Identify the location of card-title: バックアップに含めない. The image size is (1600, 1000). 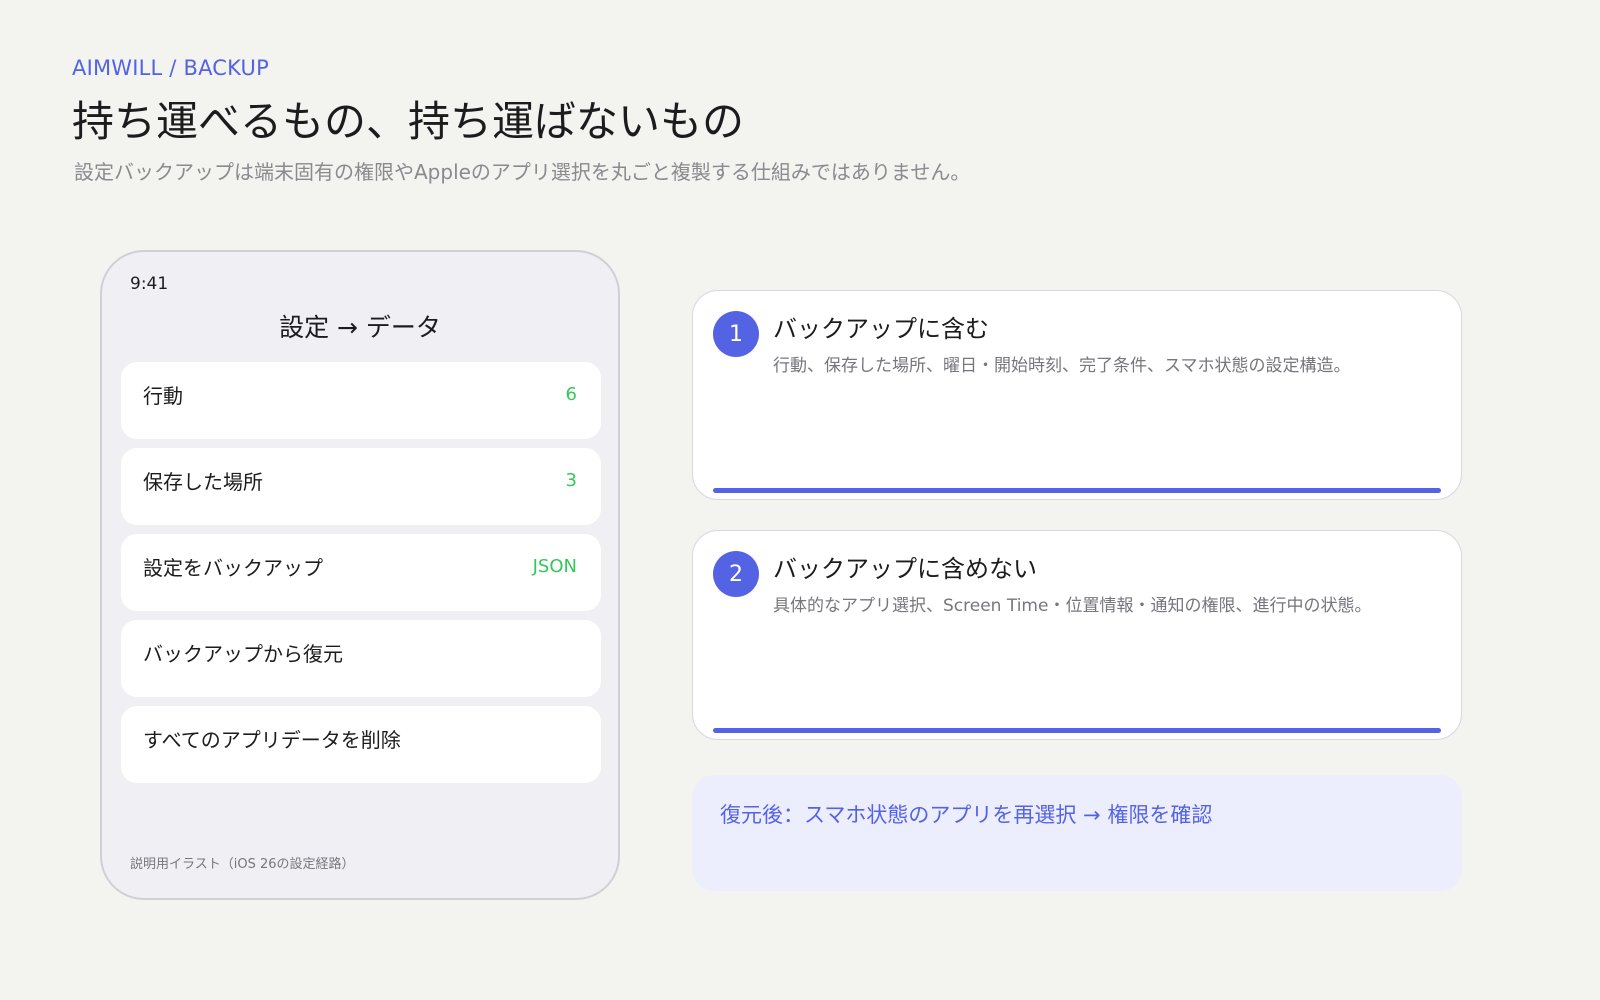
(905, 569).